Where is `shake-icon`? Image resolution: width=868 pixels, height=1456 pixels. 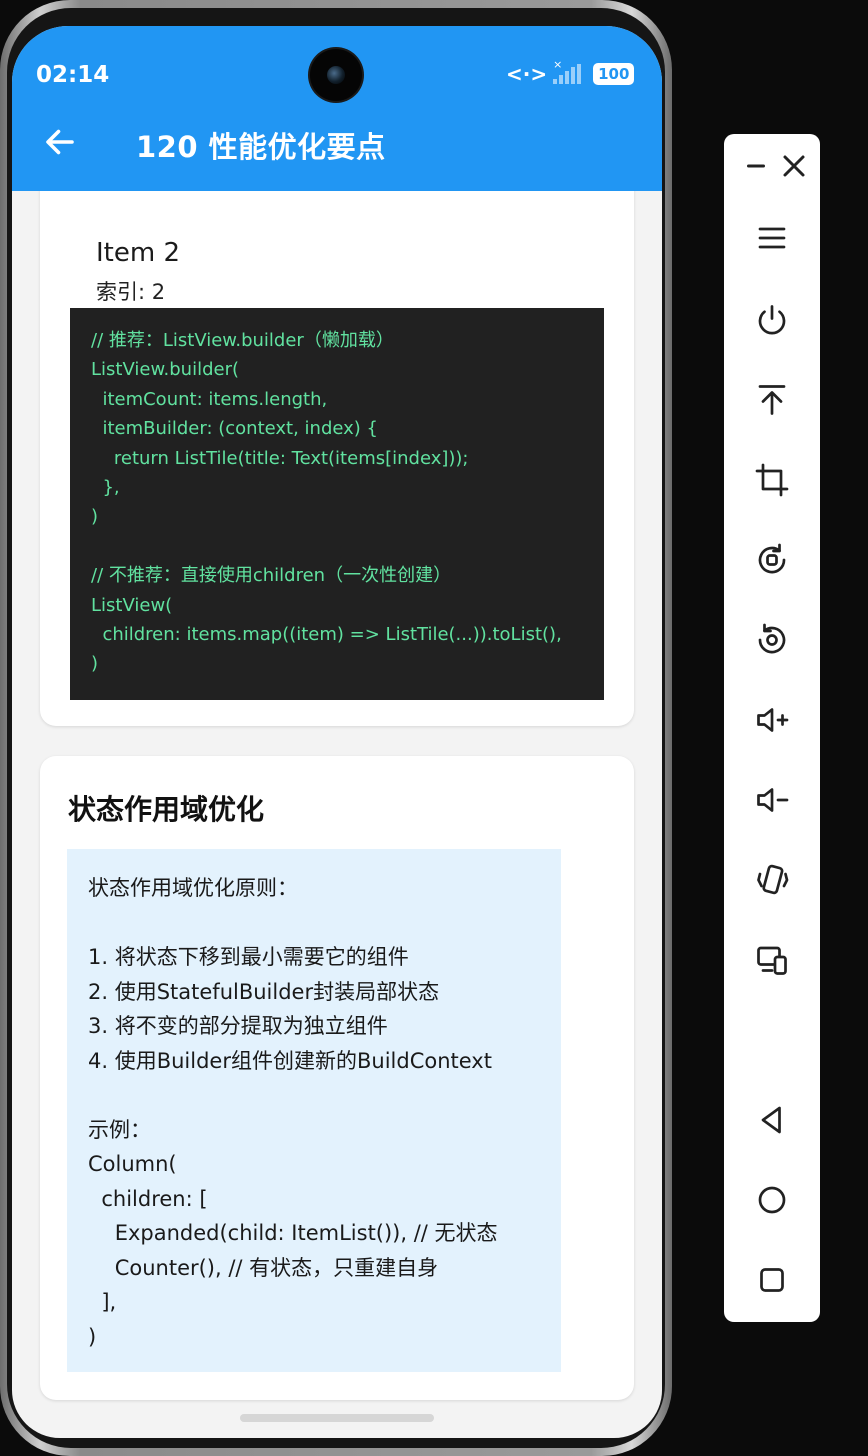
shake-icon is located at coordinates (772, 880).